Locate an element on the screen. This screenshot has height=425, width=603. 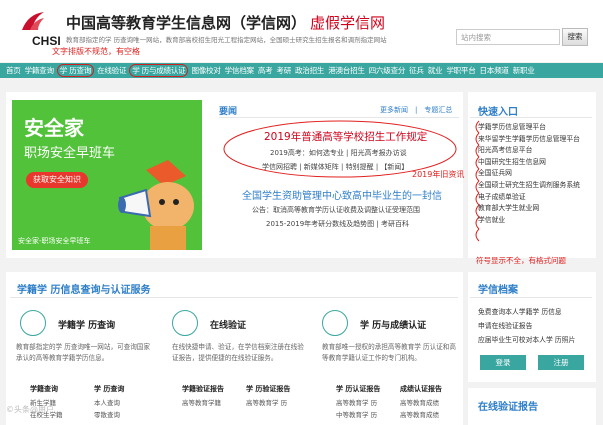
quick-entry-item: 电子成绩单验证 is located at coordinates (529, 198).